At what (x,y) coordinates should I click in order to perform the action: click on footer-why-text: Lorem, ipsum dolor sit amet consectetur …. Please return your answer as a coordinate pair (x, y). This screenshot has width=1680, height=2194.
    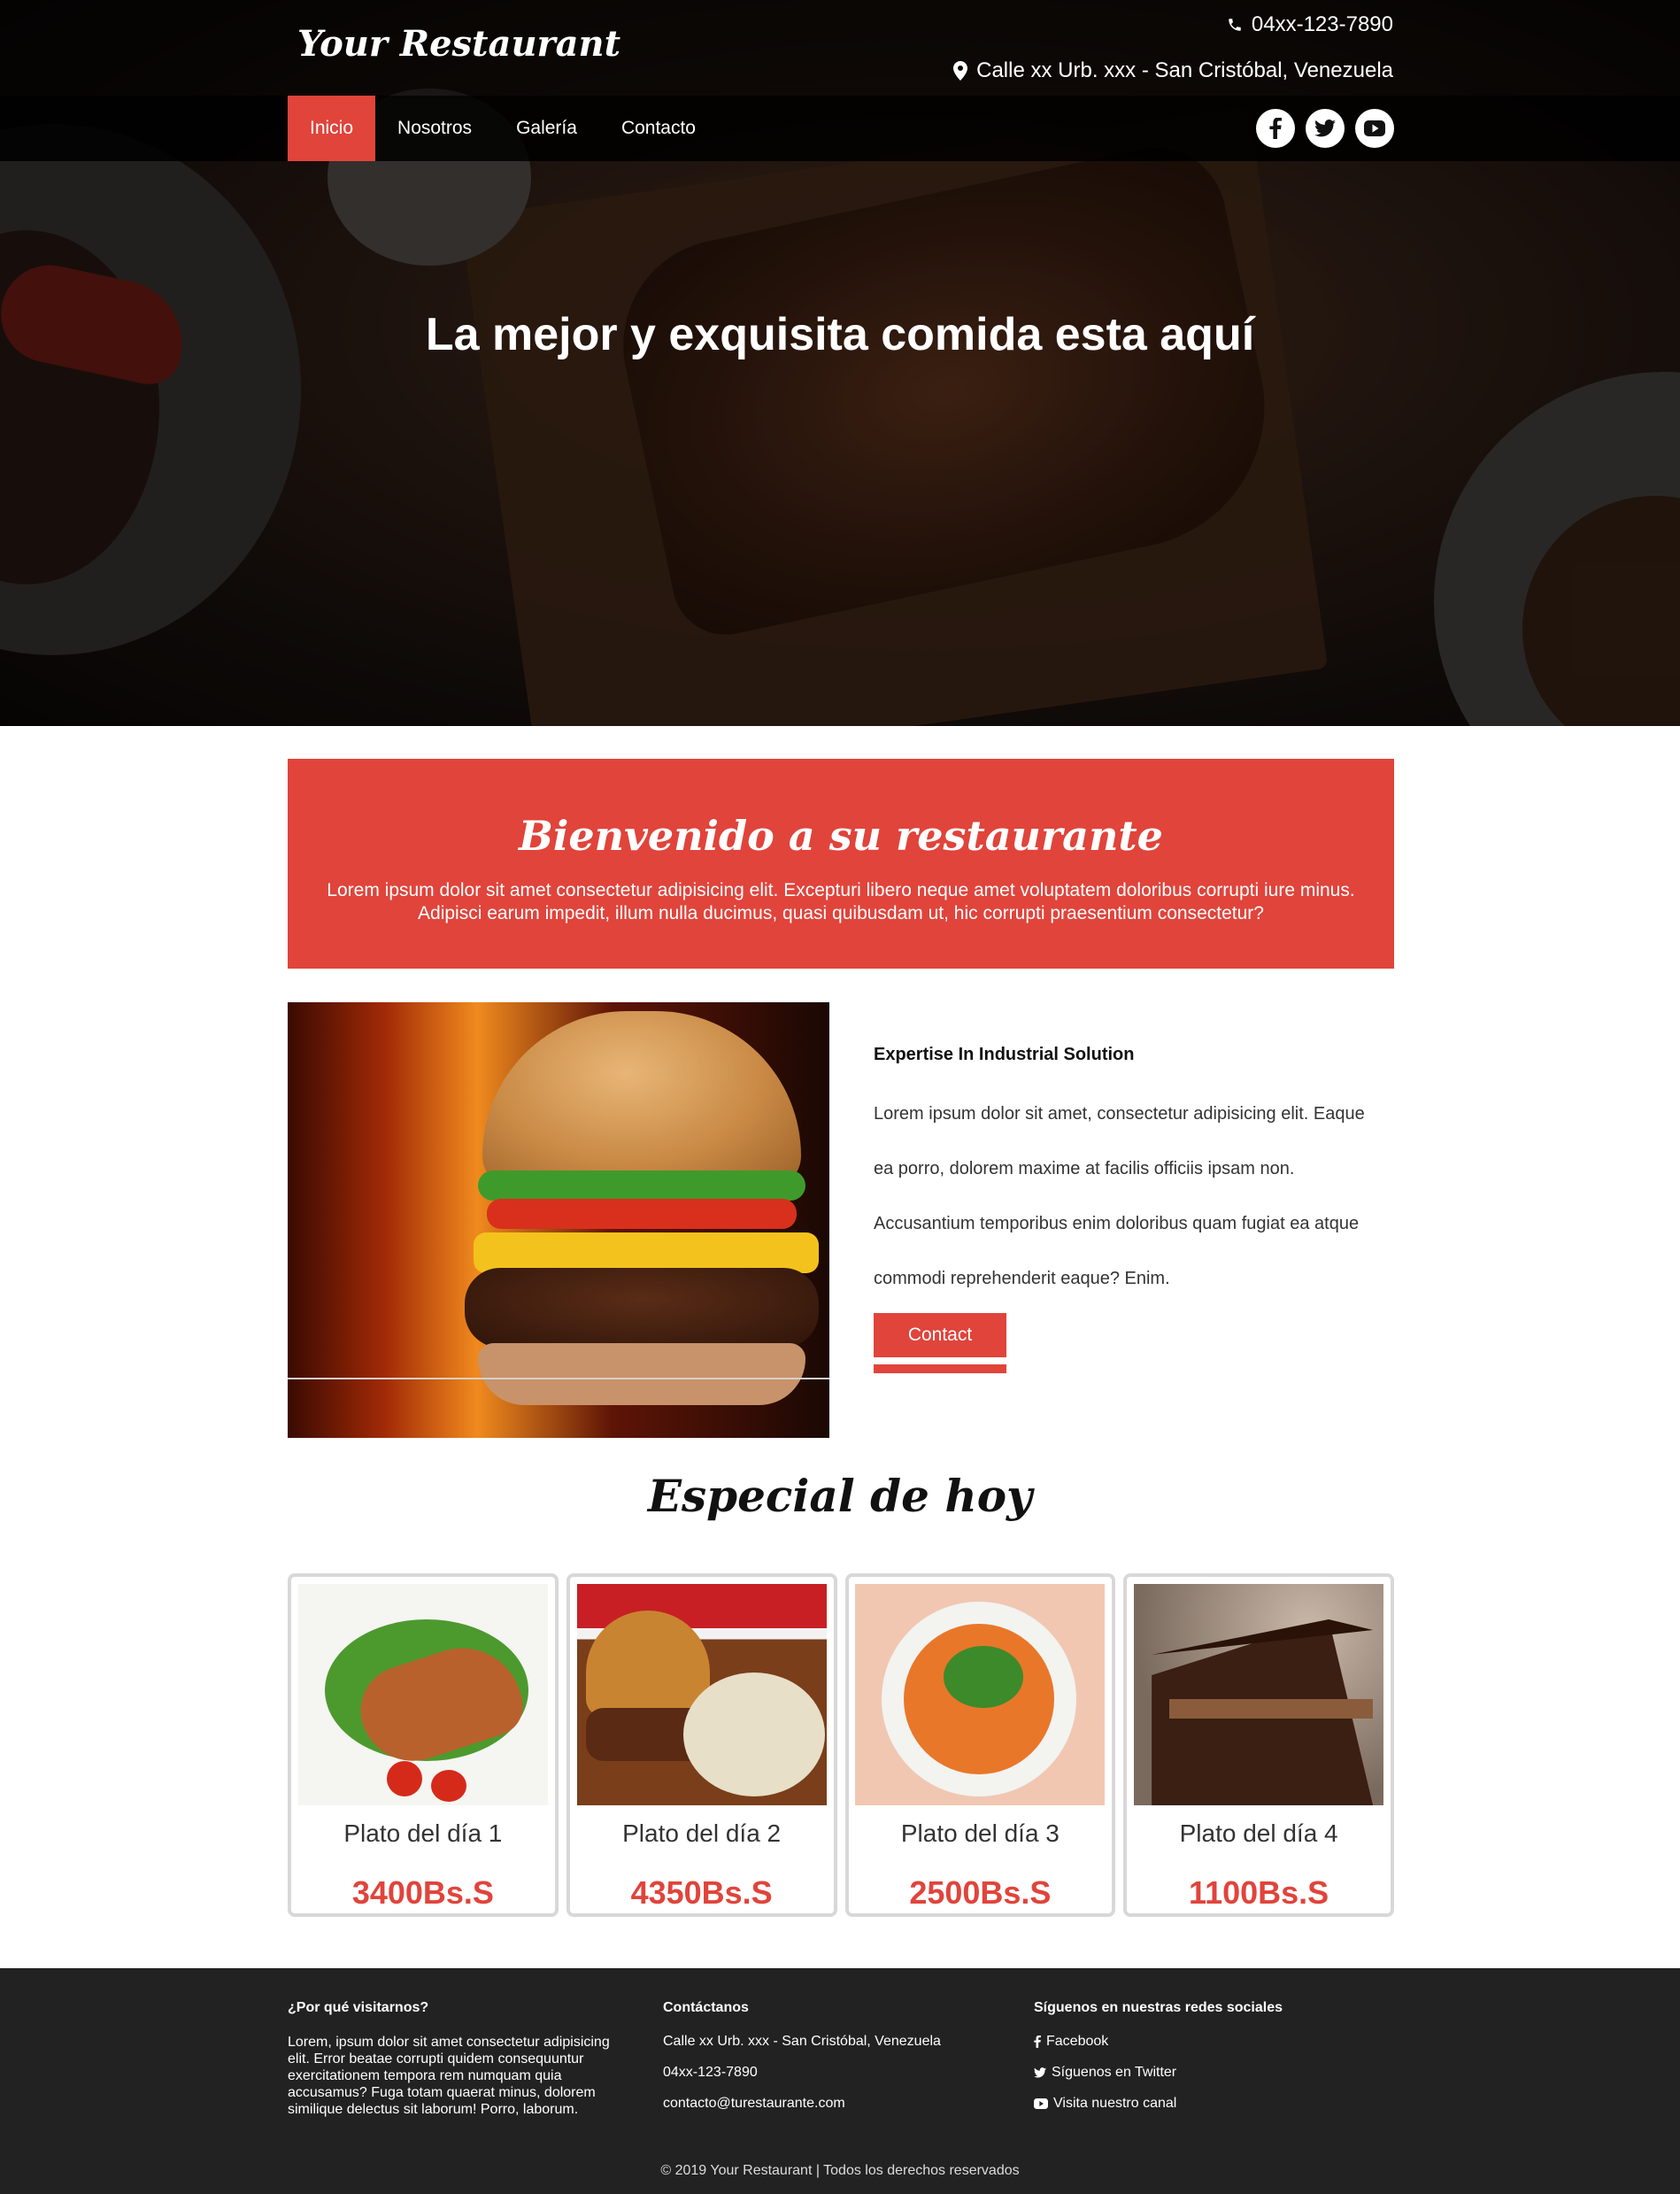
    Looking at the image, I should click on (449, 2076).